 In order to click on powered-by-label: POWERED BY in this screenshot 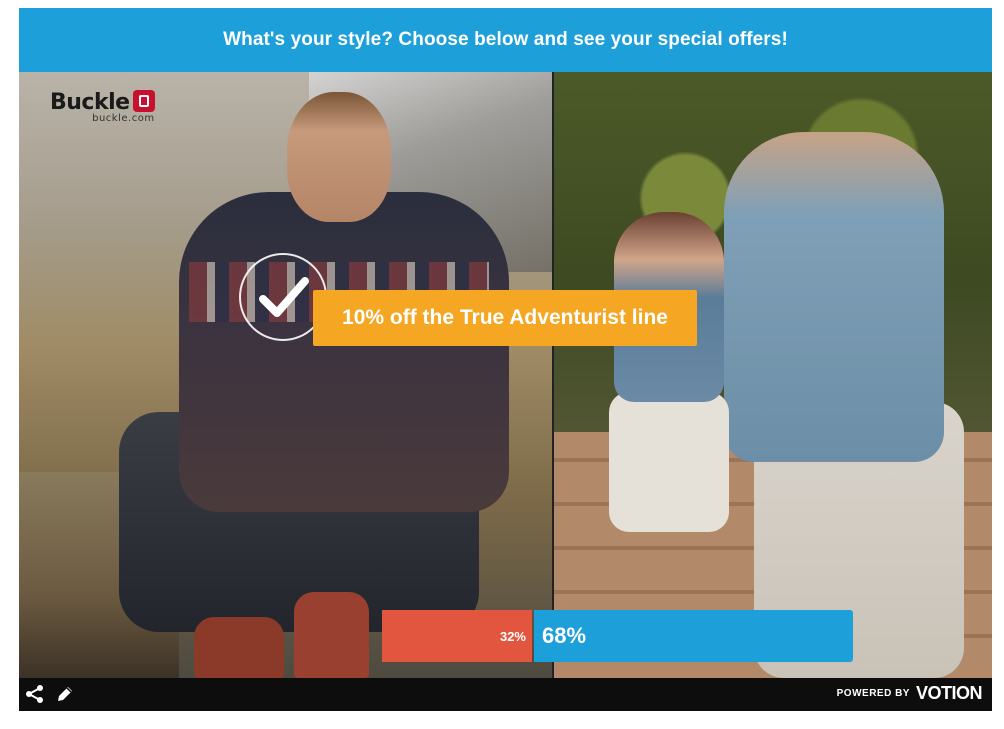, I will do `click(873, 693)`.